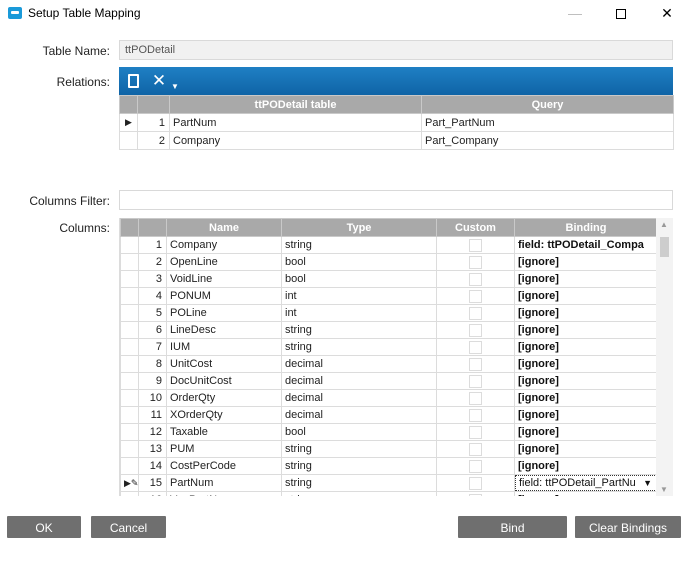  What do you see at coordinates (224, 381) in the screenshot?
I see `column-name: DocUnitCost` at bounding box center [224, 381].